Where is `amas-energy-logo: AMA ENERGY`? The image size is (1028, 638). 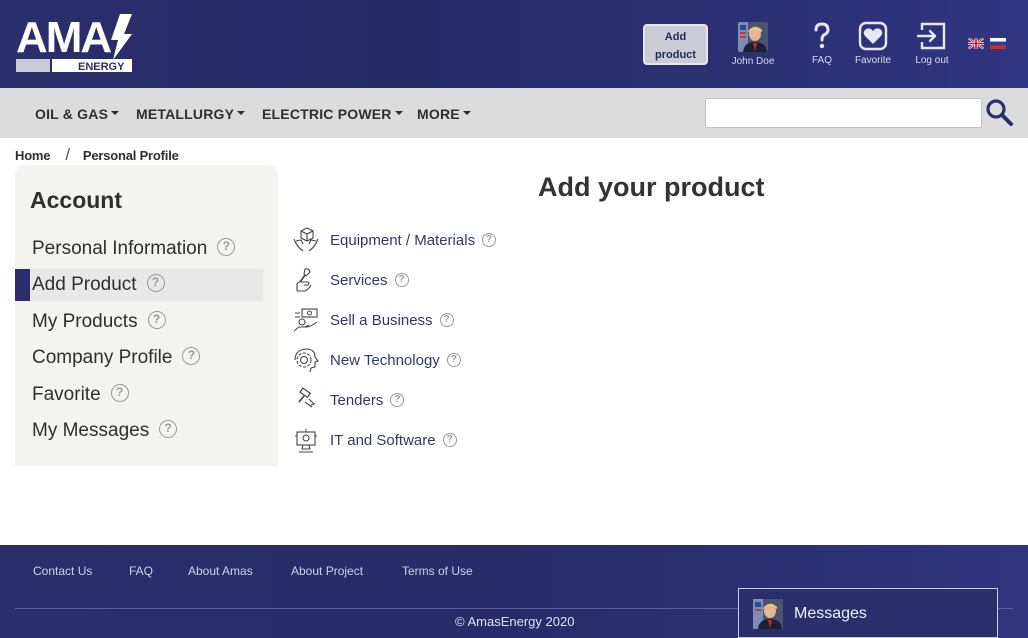
amas-energy-logo: AMA ENERGY is located at coordinates (75, 43).